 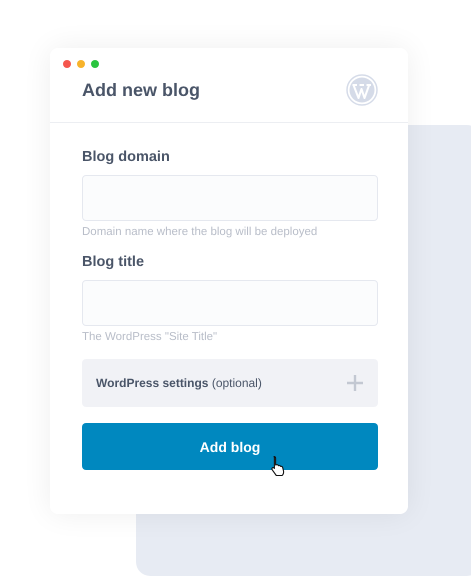 What do you see at coordinates (355, 383) in the screenshot?
I see `plus-icon` at bounding box center [355, 383].